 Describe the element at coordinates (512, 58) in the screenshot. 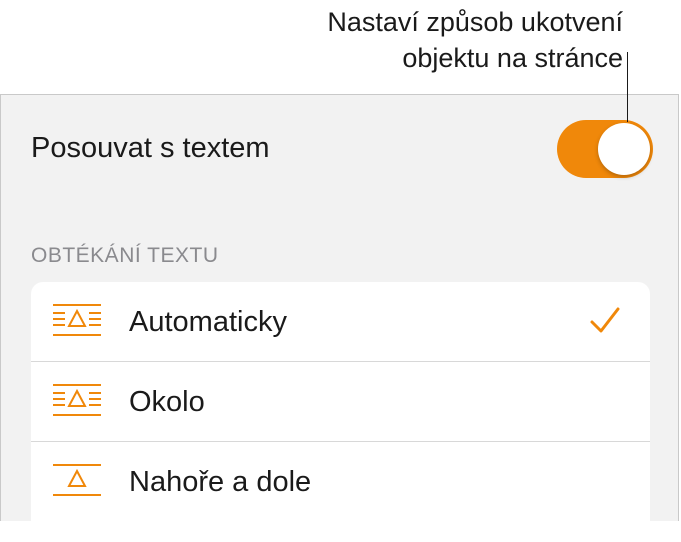

I see `callout-line-2: objektu na stránce` at that location.